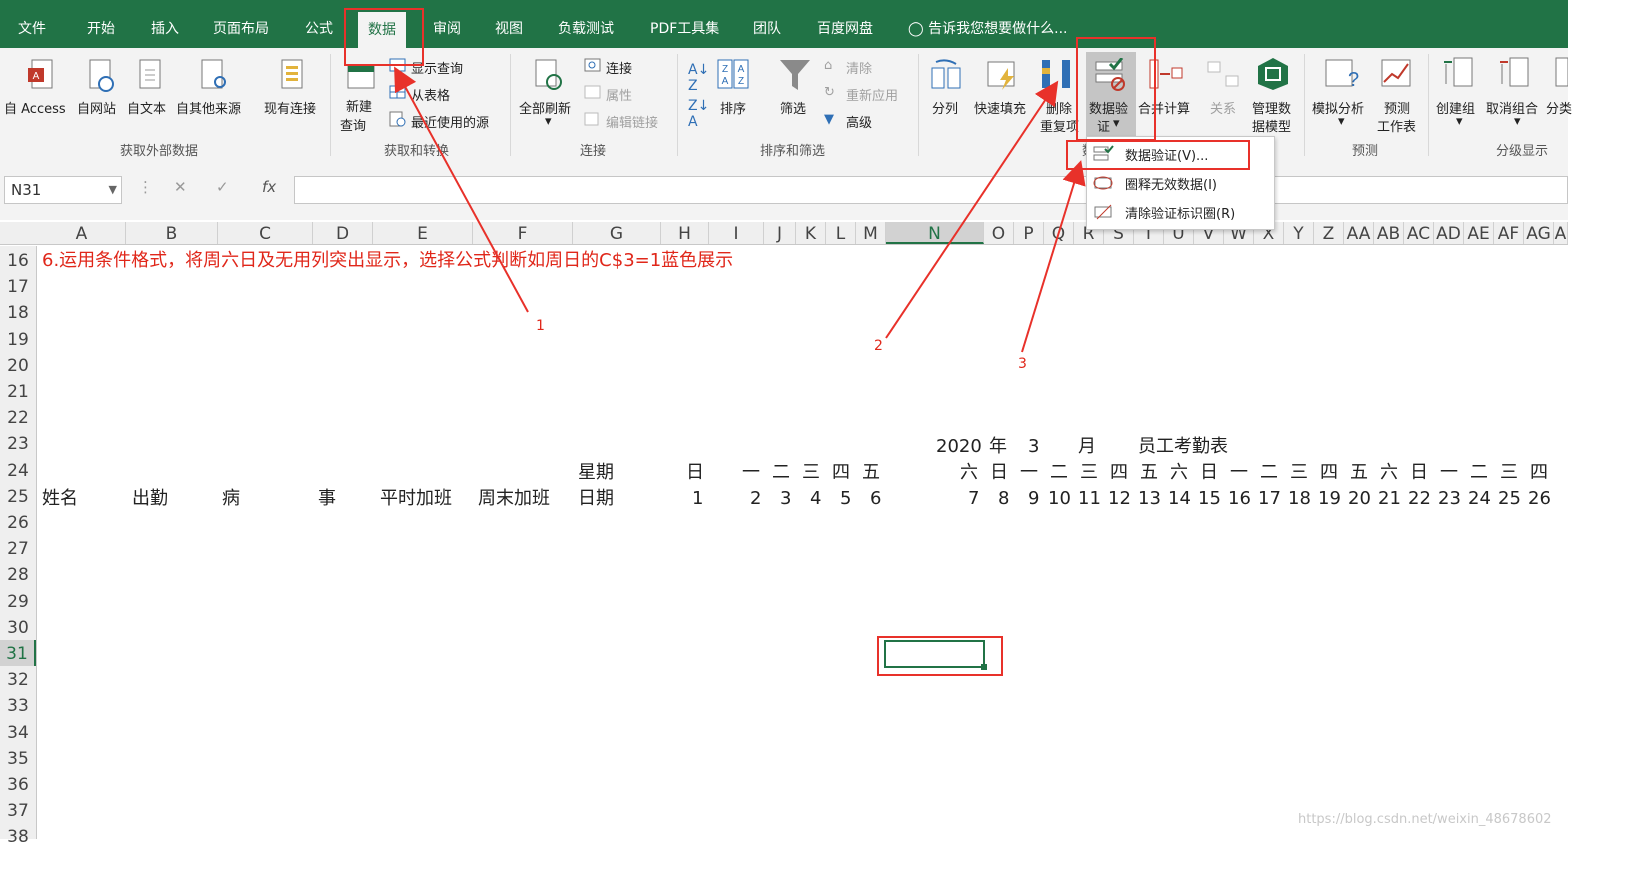  Describe the element at coordinates (1022, 364) in the screenshot. I see `annotation-label-3: 3` at that location.